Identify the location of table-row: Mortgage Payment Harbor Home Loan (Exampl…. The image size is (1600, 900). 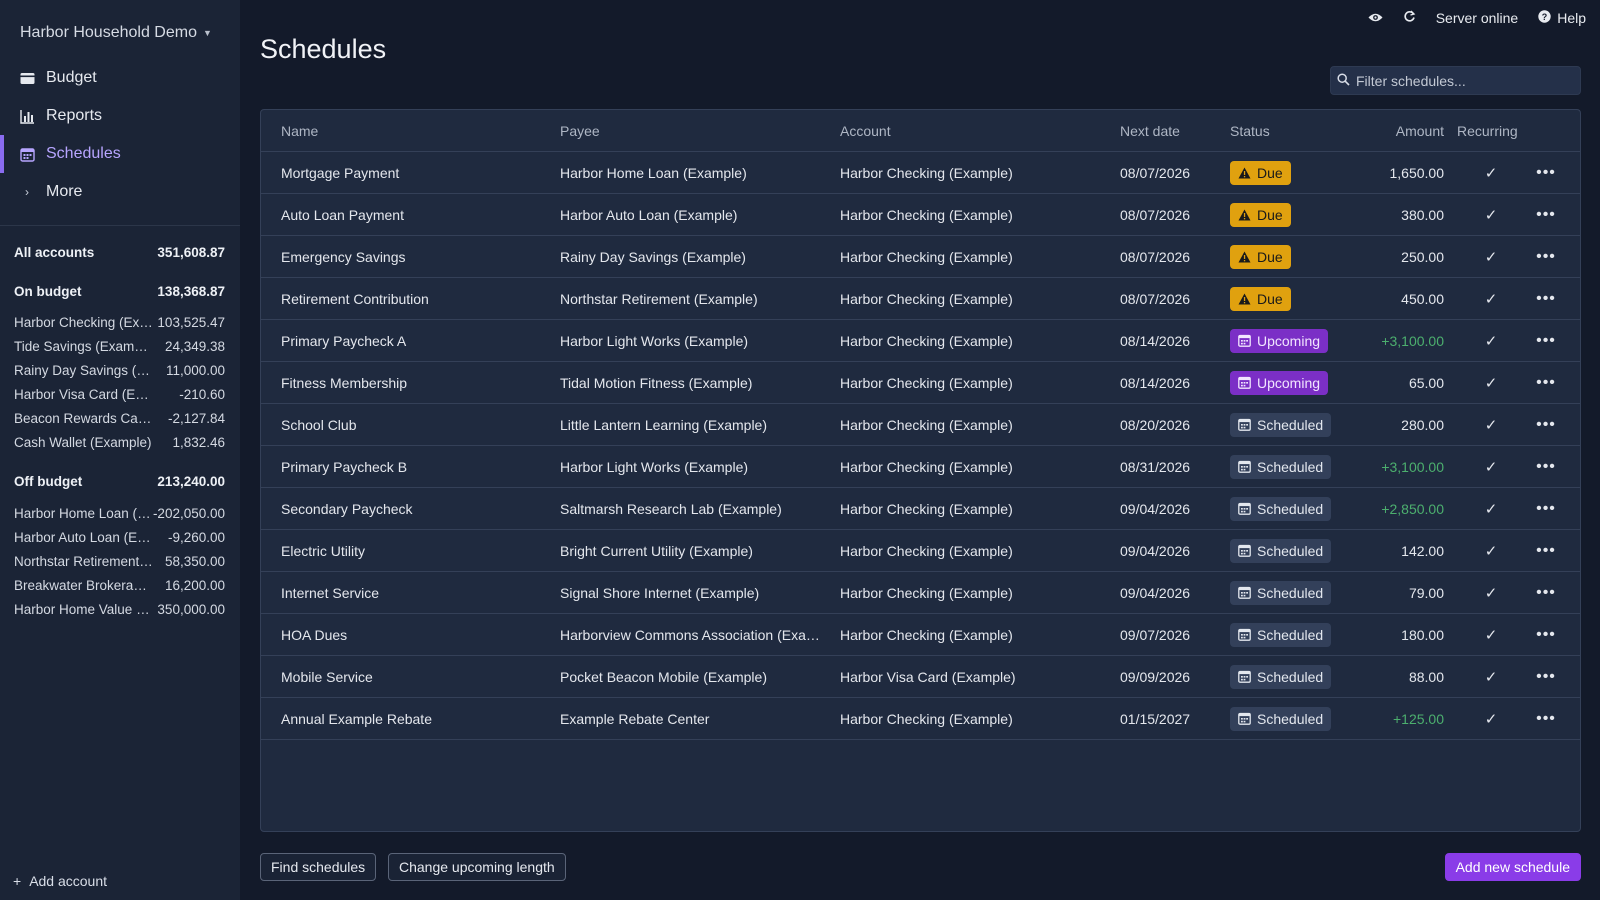
(920, 173).